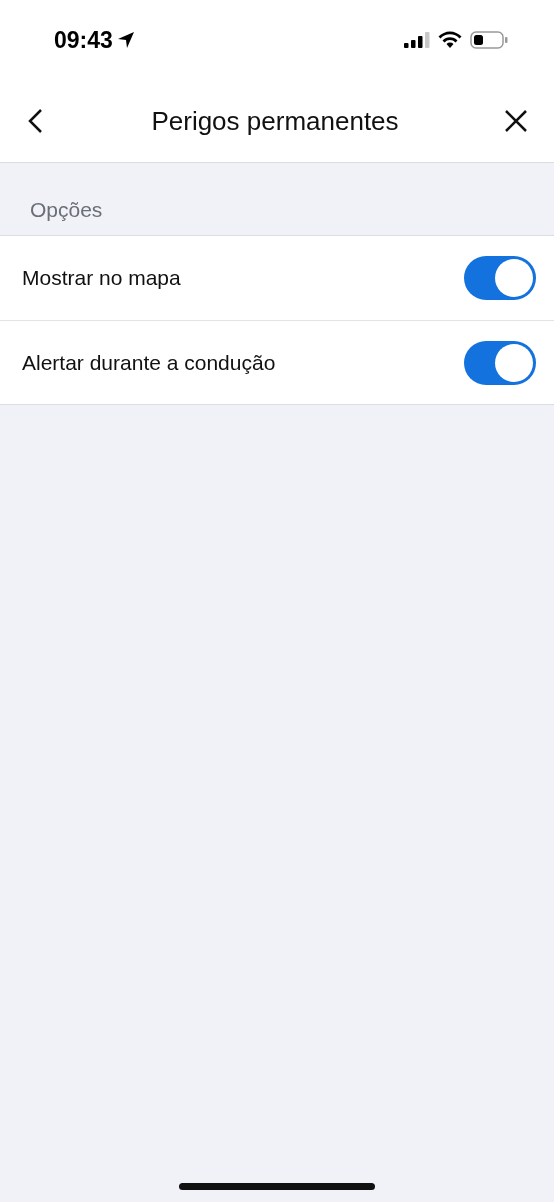  What do you see at coordinates (489, 40) in the screenshot?
I see `battery-icon` at bounding box center [489, 40].